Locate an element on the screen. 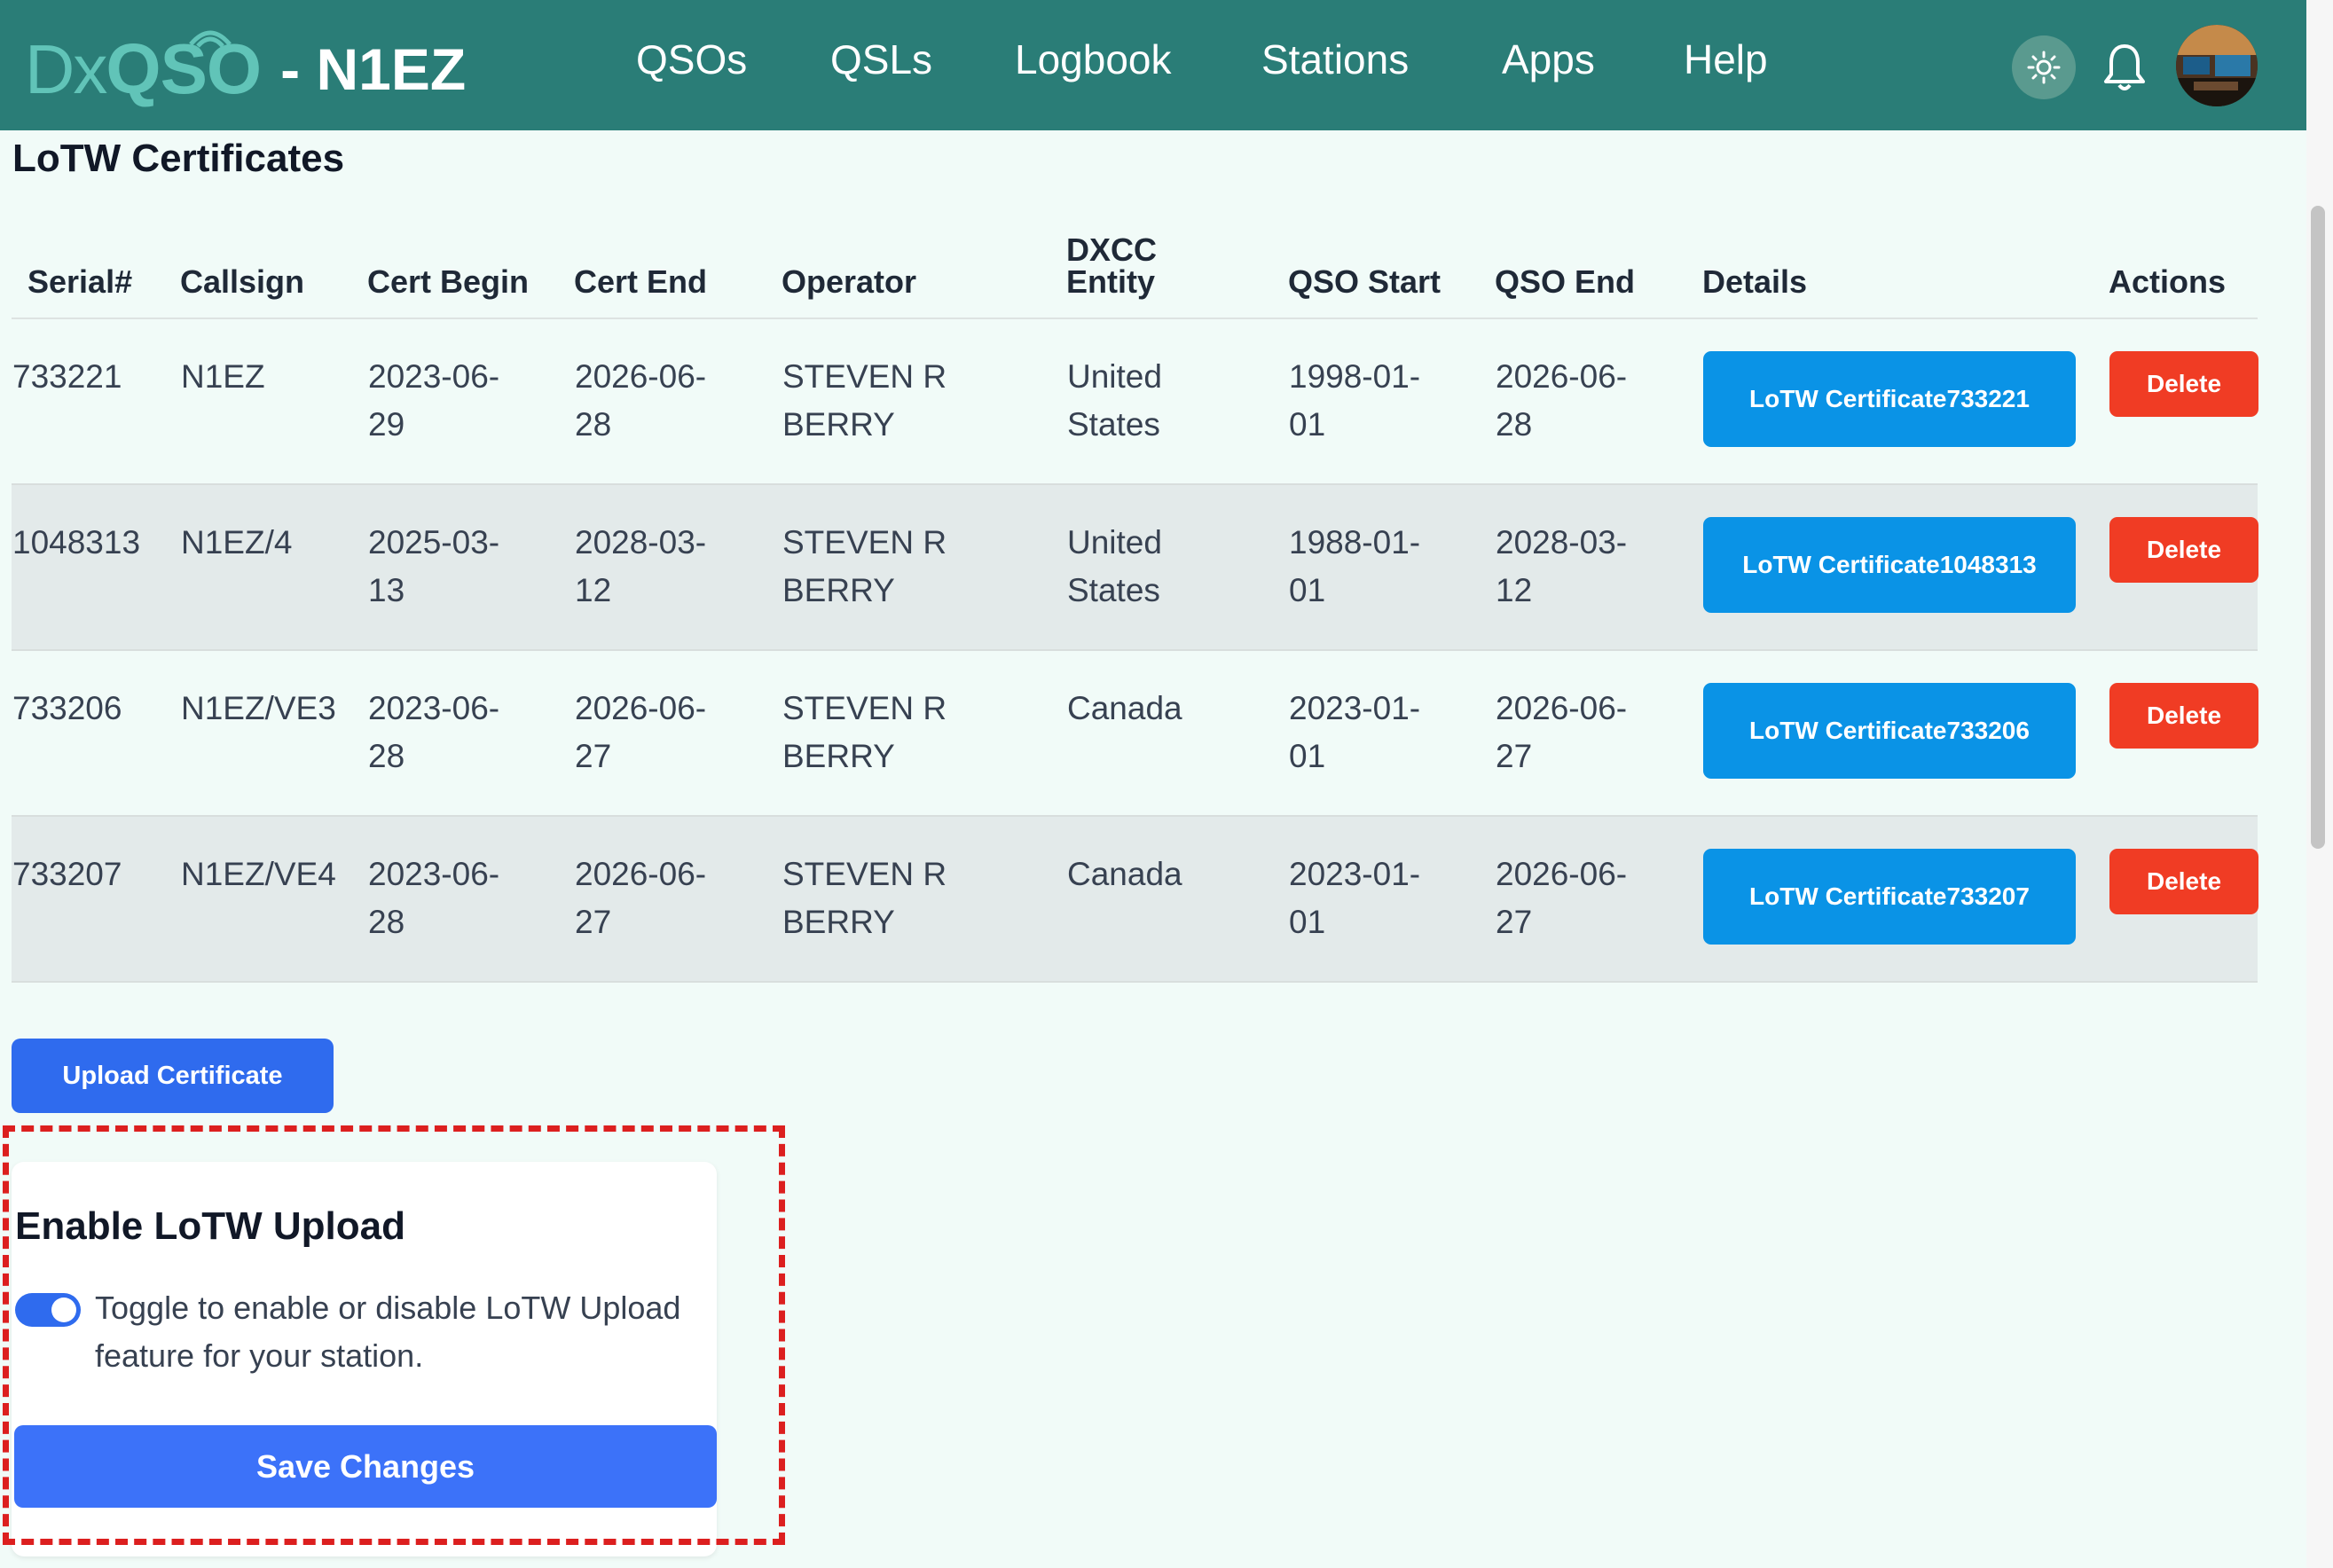 This screenshot has height=1568, width=2333. details-button-line-2: 733206 is located at coordinates (1988, 730).